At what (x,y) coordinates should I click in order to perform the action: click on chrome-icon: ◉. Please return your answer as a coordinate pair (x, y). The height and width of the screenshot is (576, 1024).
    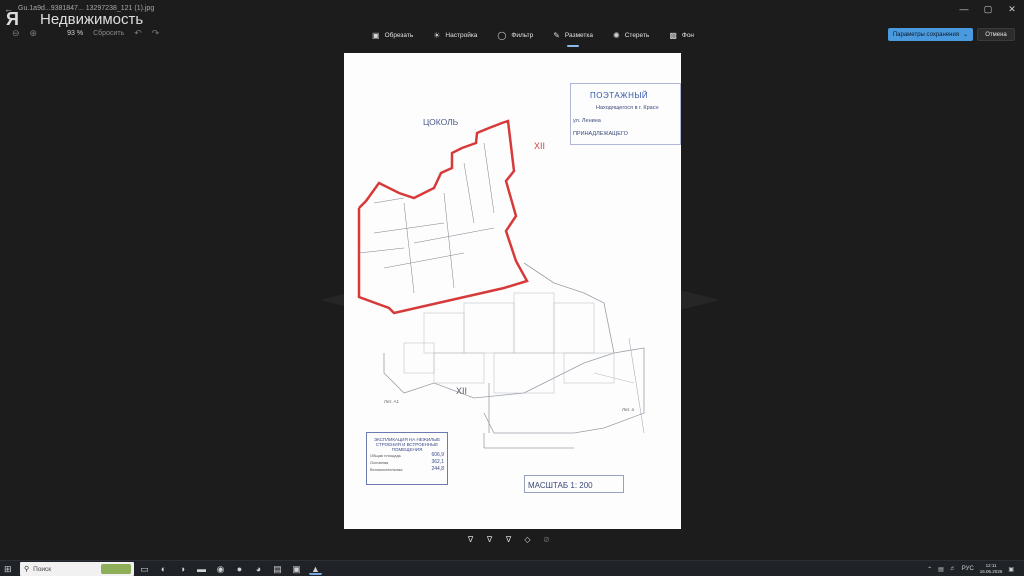
    Looking at the image, I should click on (220, 569).